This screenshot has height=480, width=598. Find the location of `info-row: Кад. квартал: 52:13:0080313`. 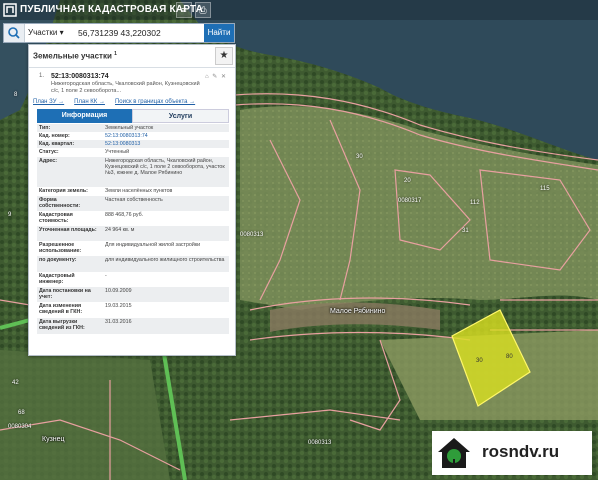

info-row: Кад. квартал: 52:13:0080313 is located at coordinates (133, 144).